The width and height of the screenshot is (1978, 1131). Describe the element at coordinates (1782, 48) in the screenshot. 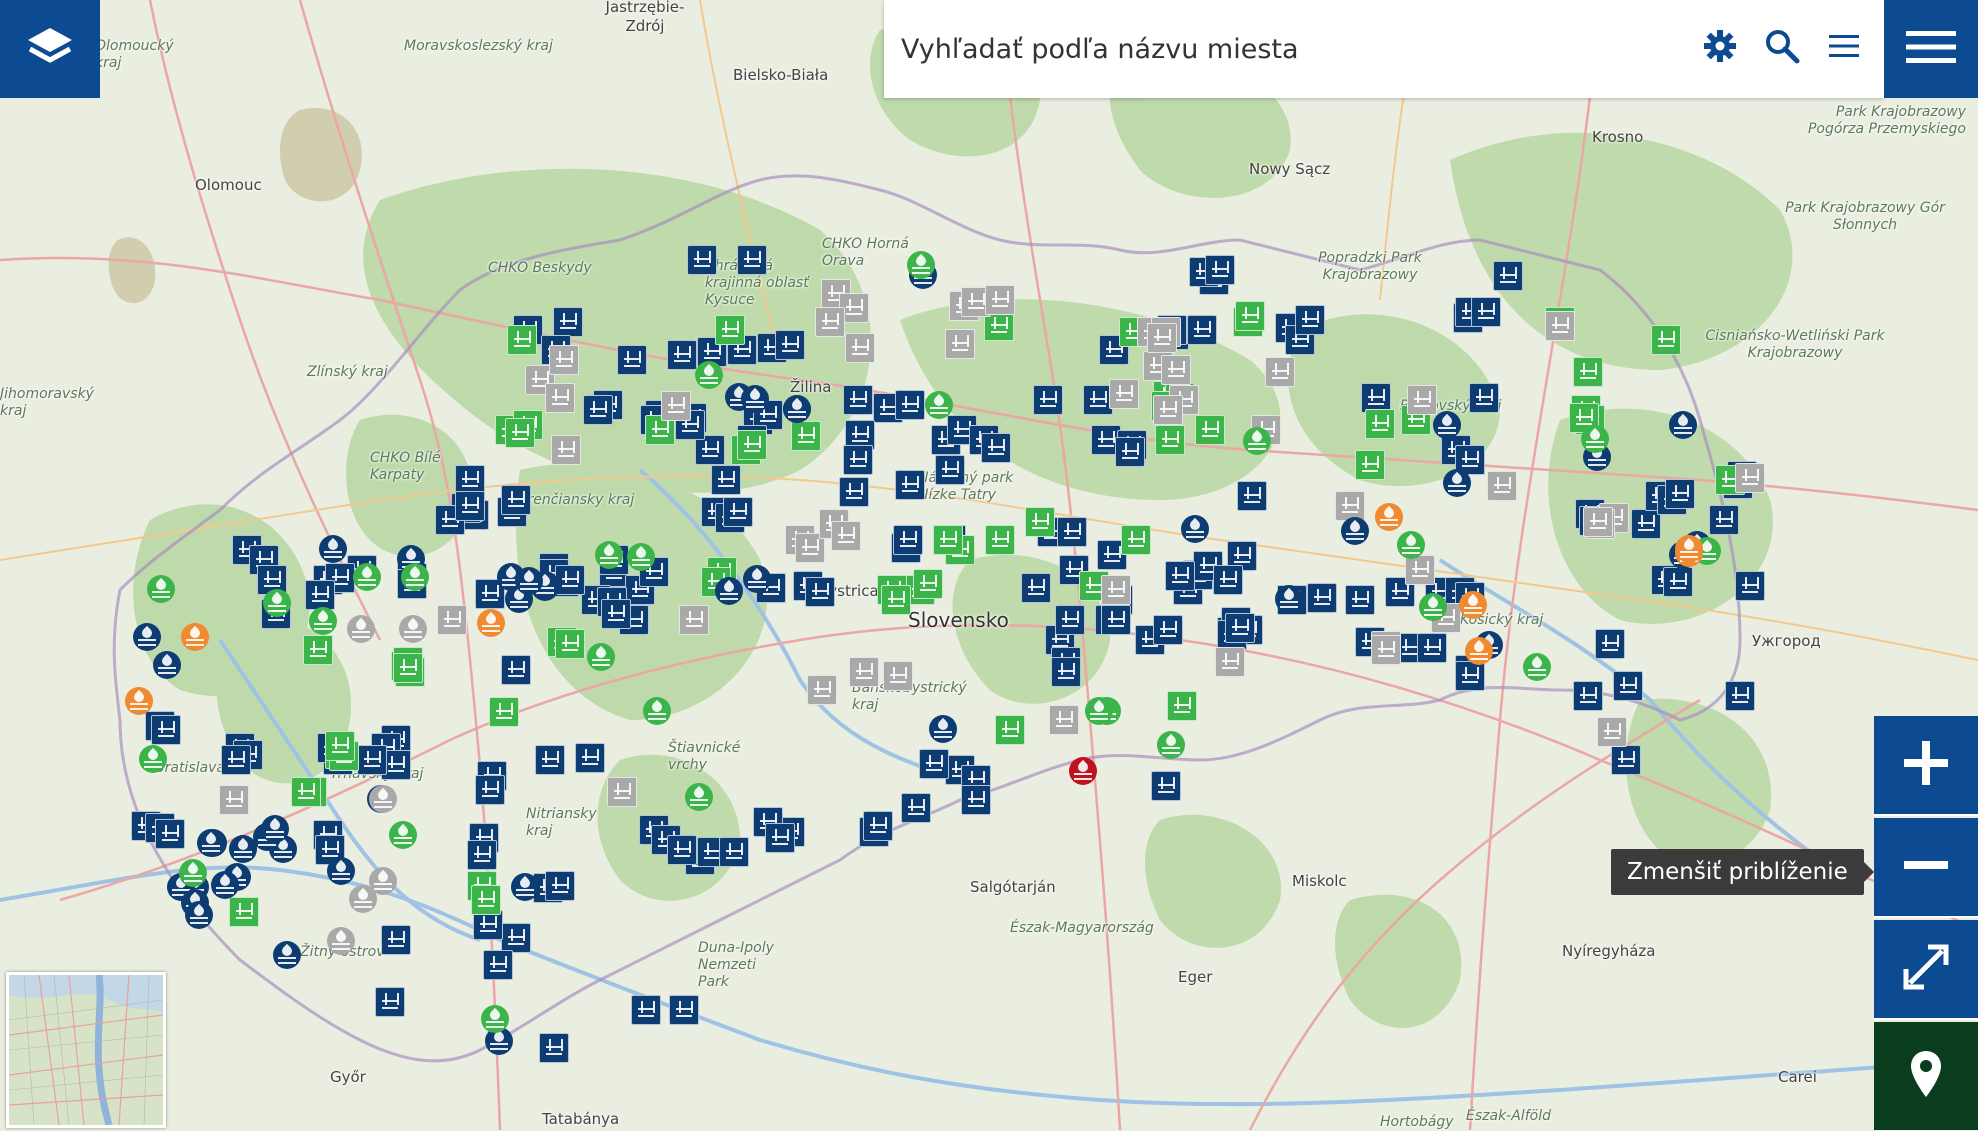

I see `search-button` at that location.